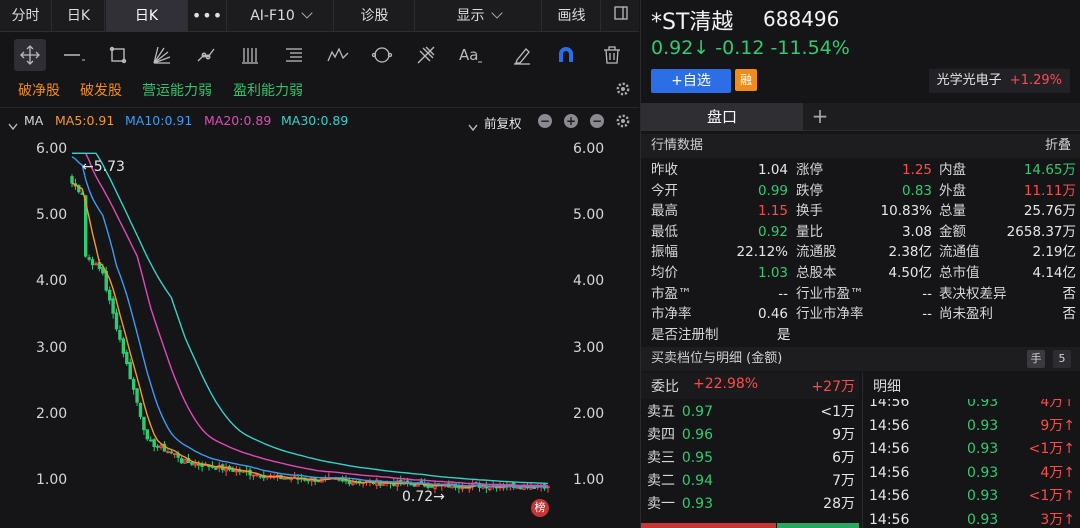  What do you see at coordinates (762, 252) in the screenshot?
I see `quote-value: 22.12%` at bounding box center [762, 252].